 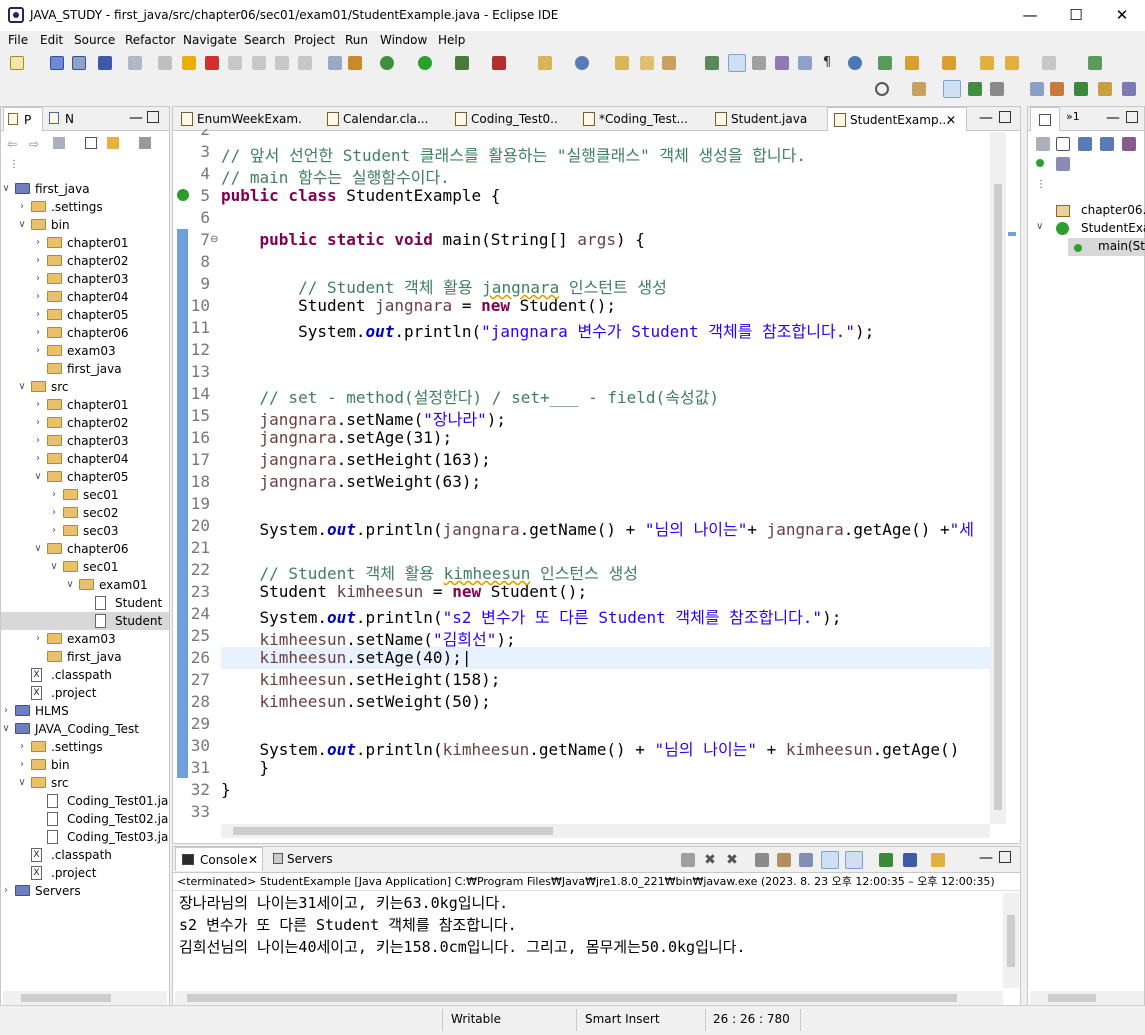 What do you see at coordinates (1005, 857) in the screenshot?
I see `maximize-console-icon` at bounding box center [1005, 857].